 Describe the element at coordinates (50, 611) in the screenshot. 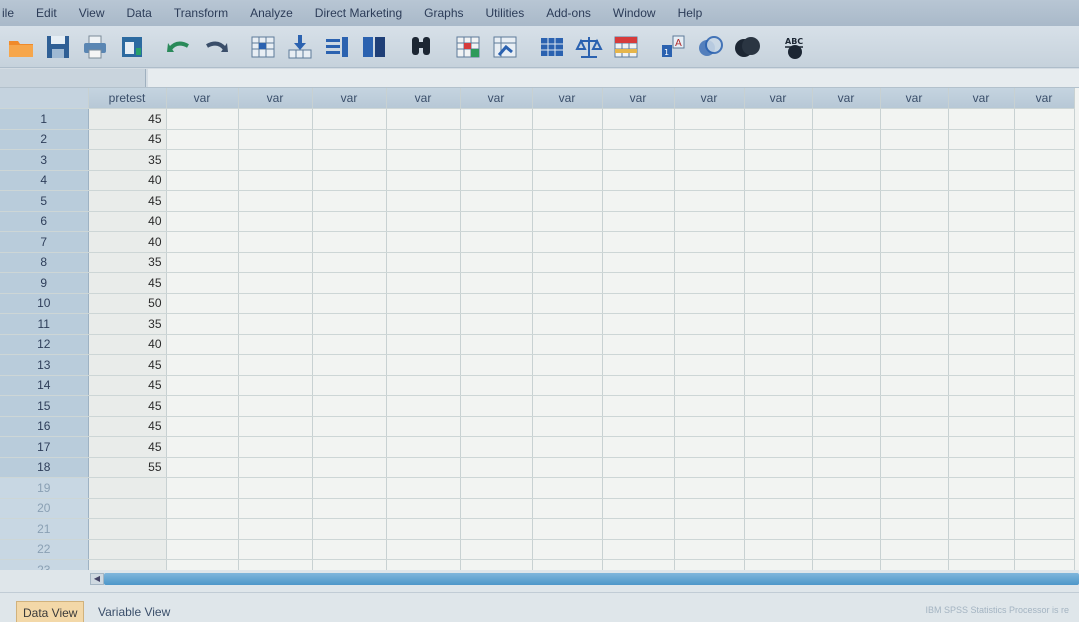

I see `tab-data-view: Data View` at that location.